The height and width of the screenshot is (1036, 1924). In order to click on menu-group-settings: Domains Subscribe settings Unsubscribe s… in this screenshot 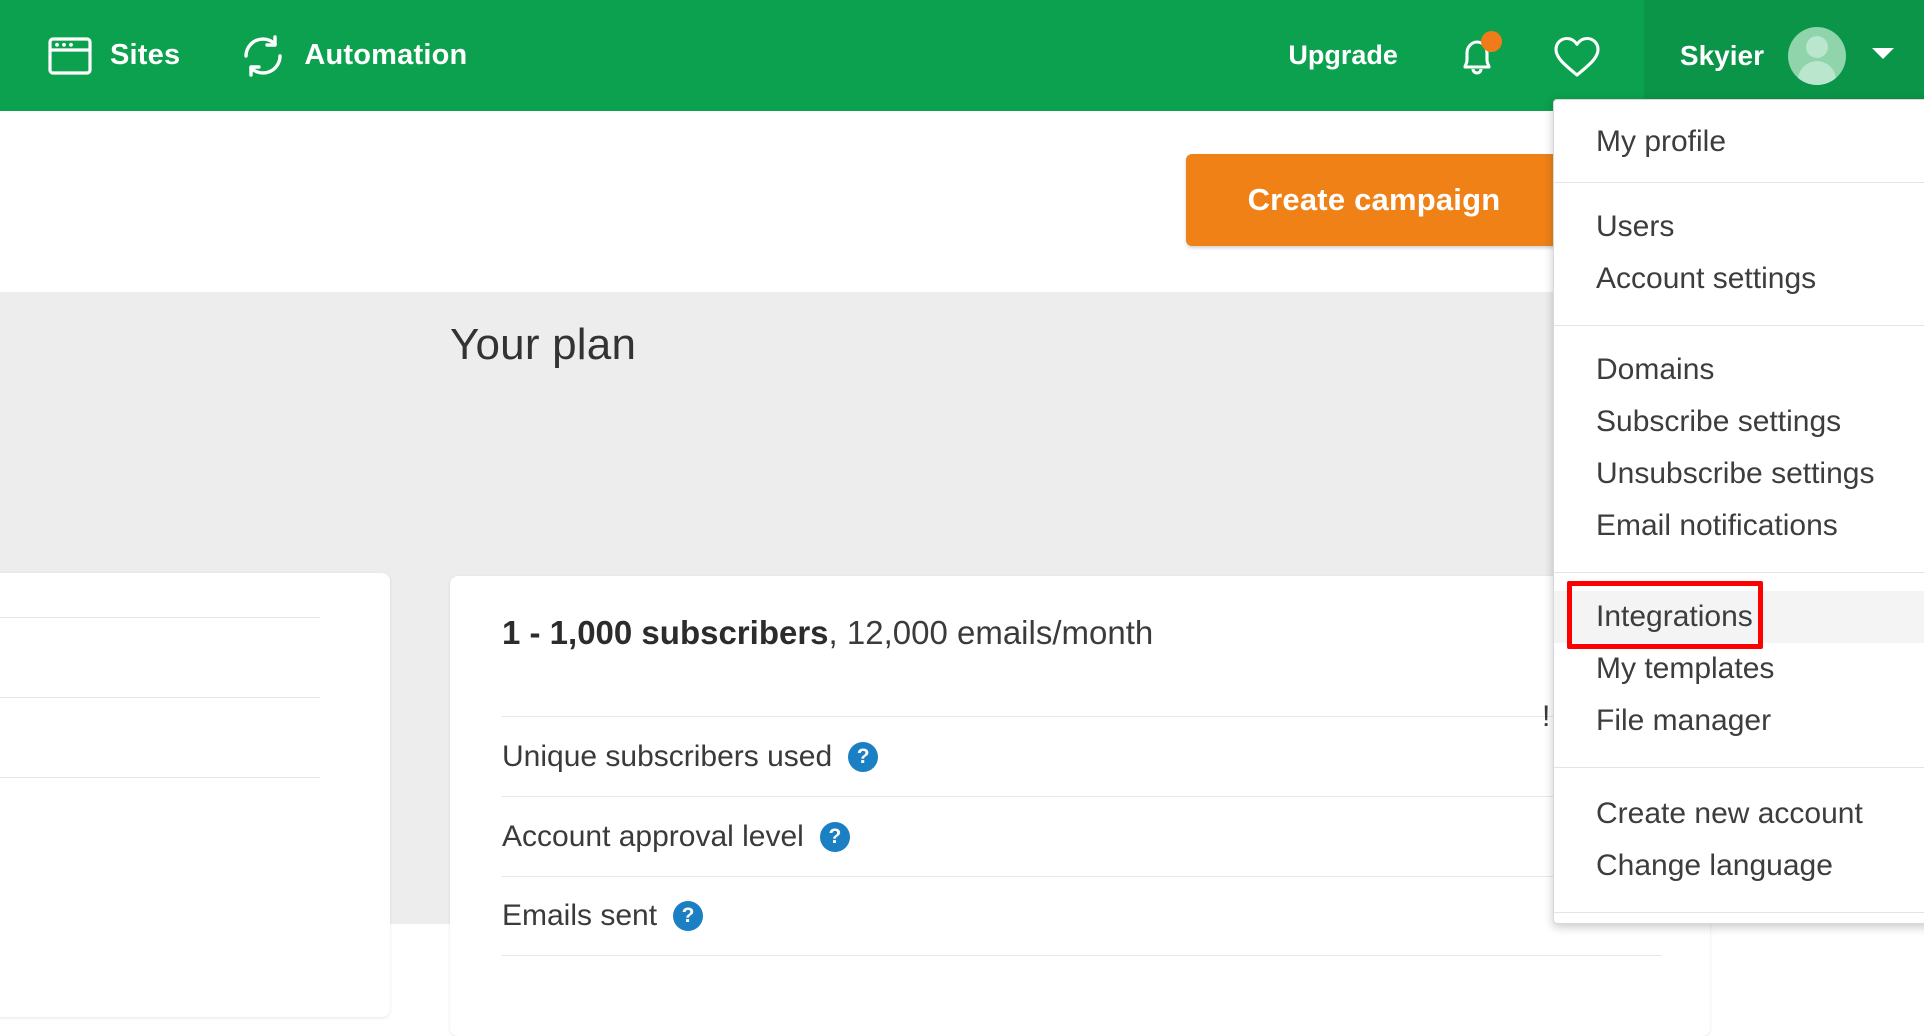, I will do `click(1739, 449)`.